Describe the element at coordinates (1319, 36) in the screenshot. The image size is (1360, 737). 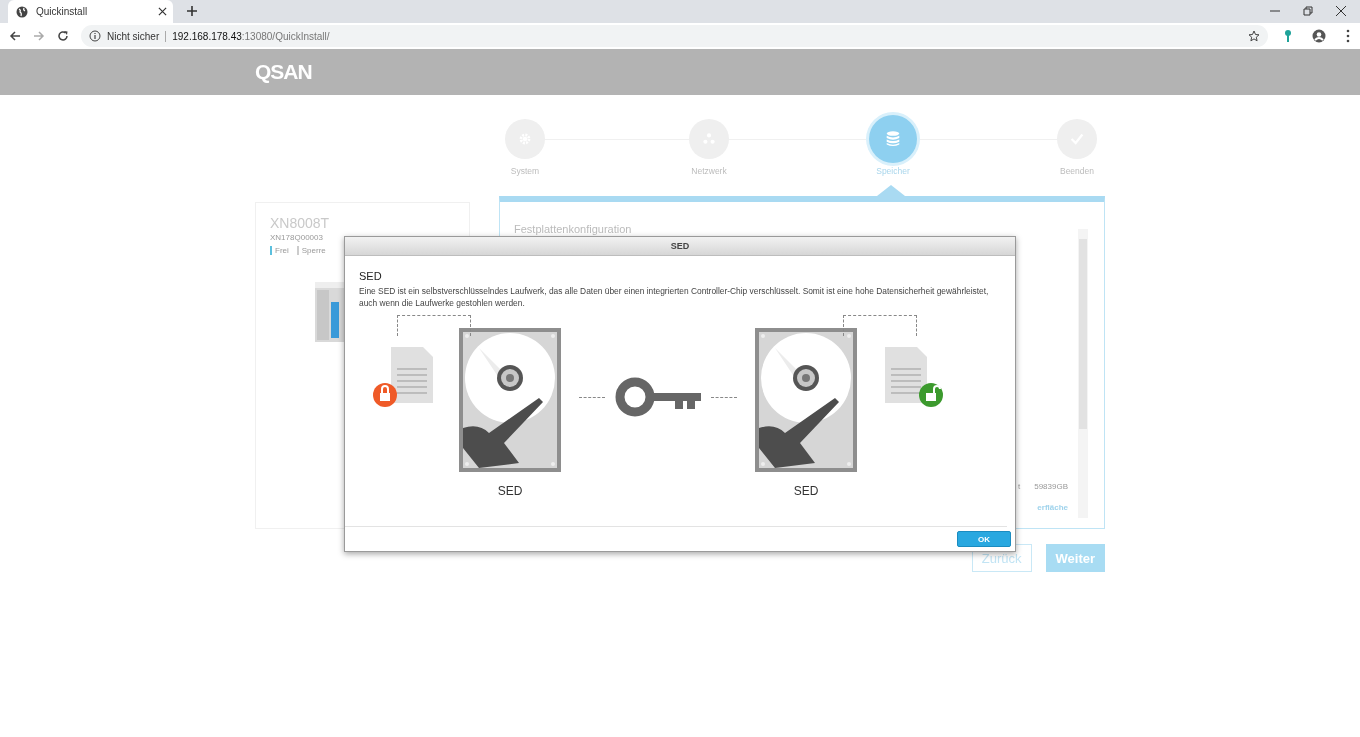
I see `account-icon` at that location.